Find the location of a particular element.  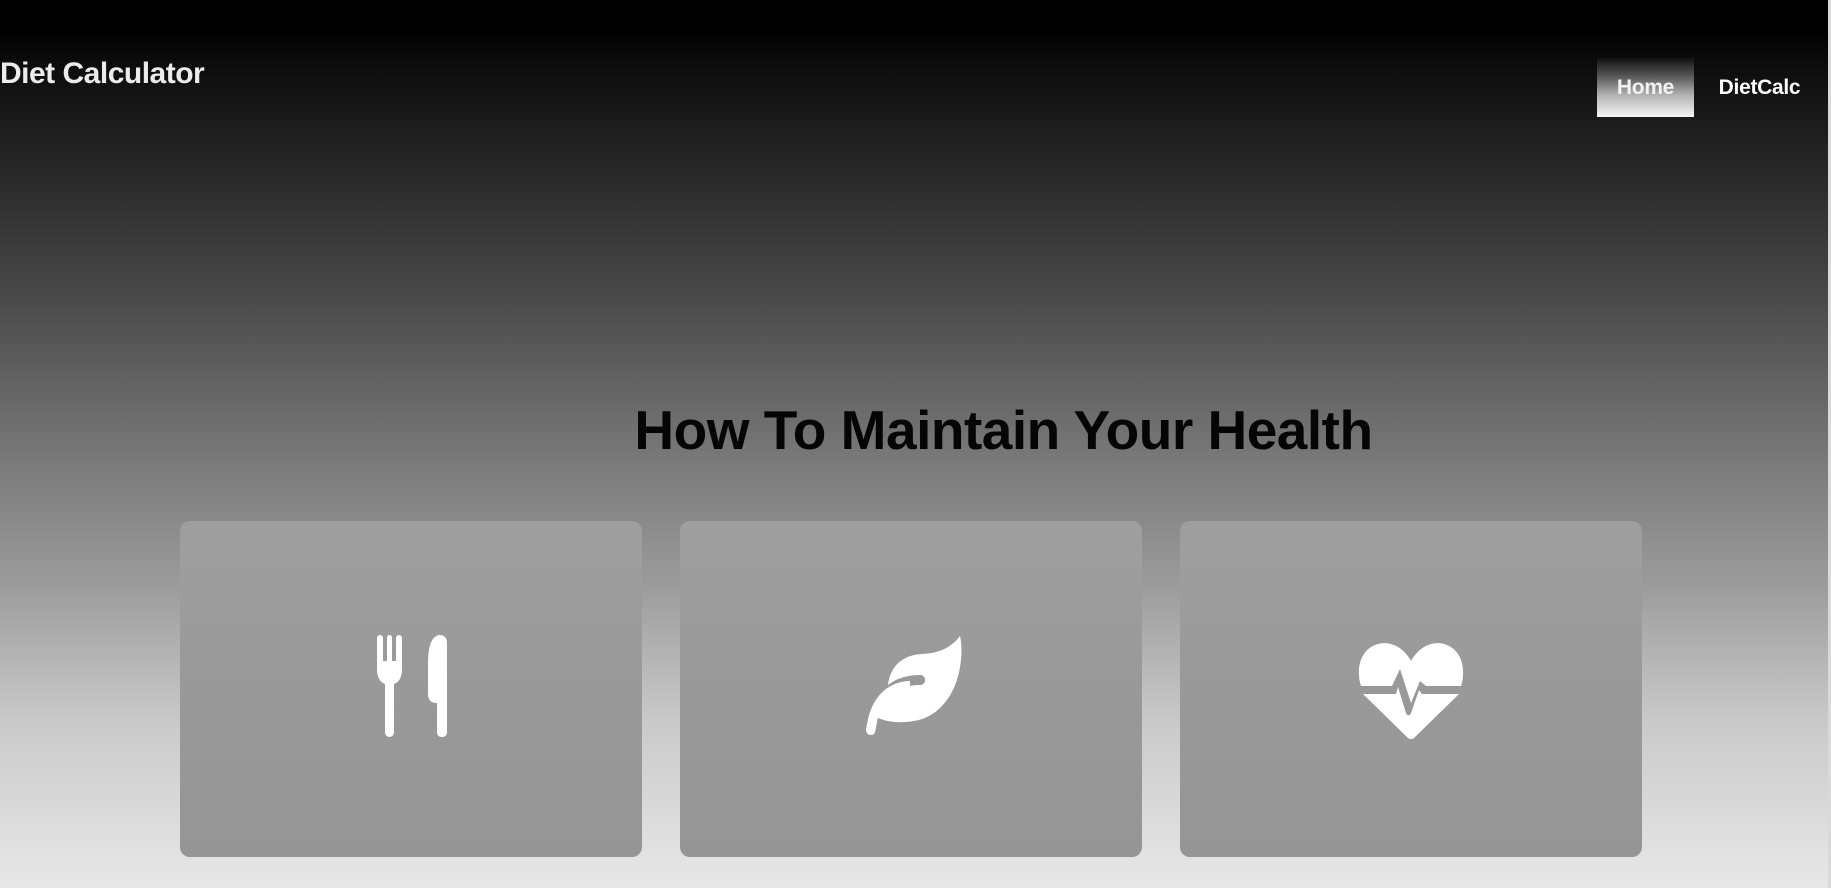

card-nutrition is located at coordinates (411, 689).